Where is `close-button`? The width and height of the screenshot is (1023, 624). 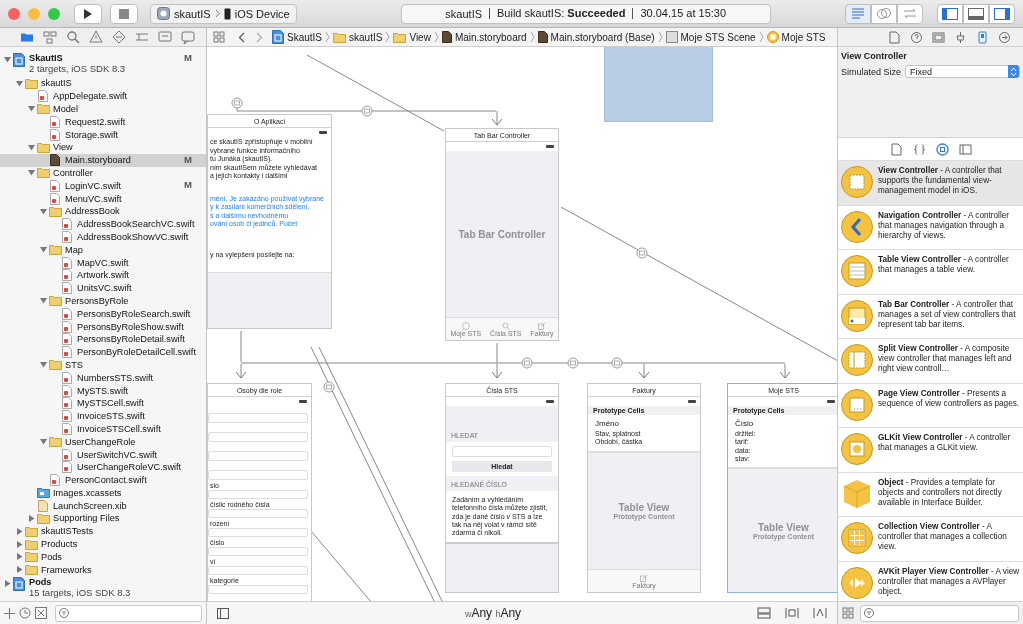 close-button is located at coordinates (14, 13).